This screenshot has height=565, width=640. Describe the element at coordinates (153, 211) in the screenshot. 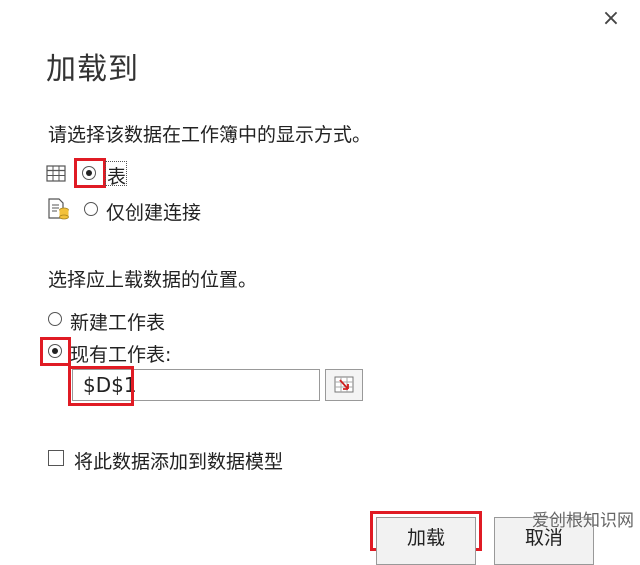

I see `connection-only-label: 仅创建连接` at that location.